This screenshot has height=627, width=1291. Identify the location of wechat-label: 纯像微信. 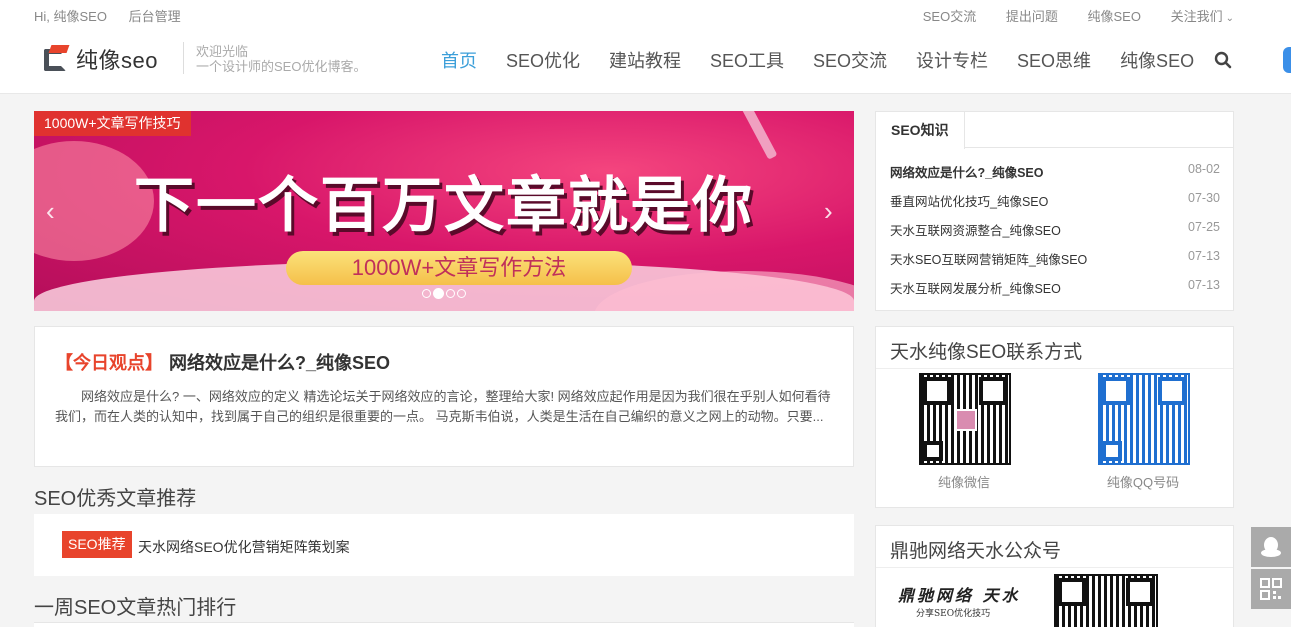
(963, 482).